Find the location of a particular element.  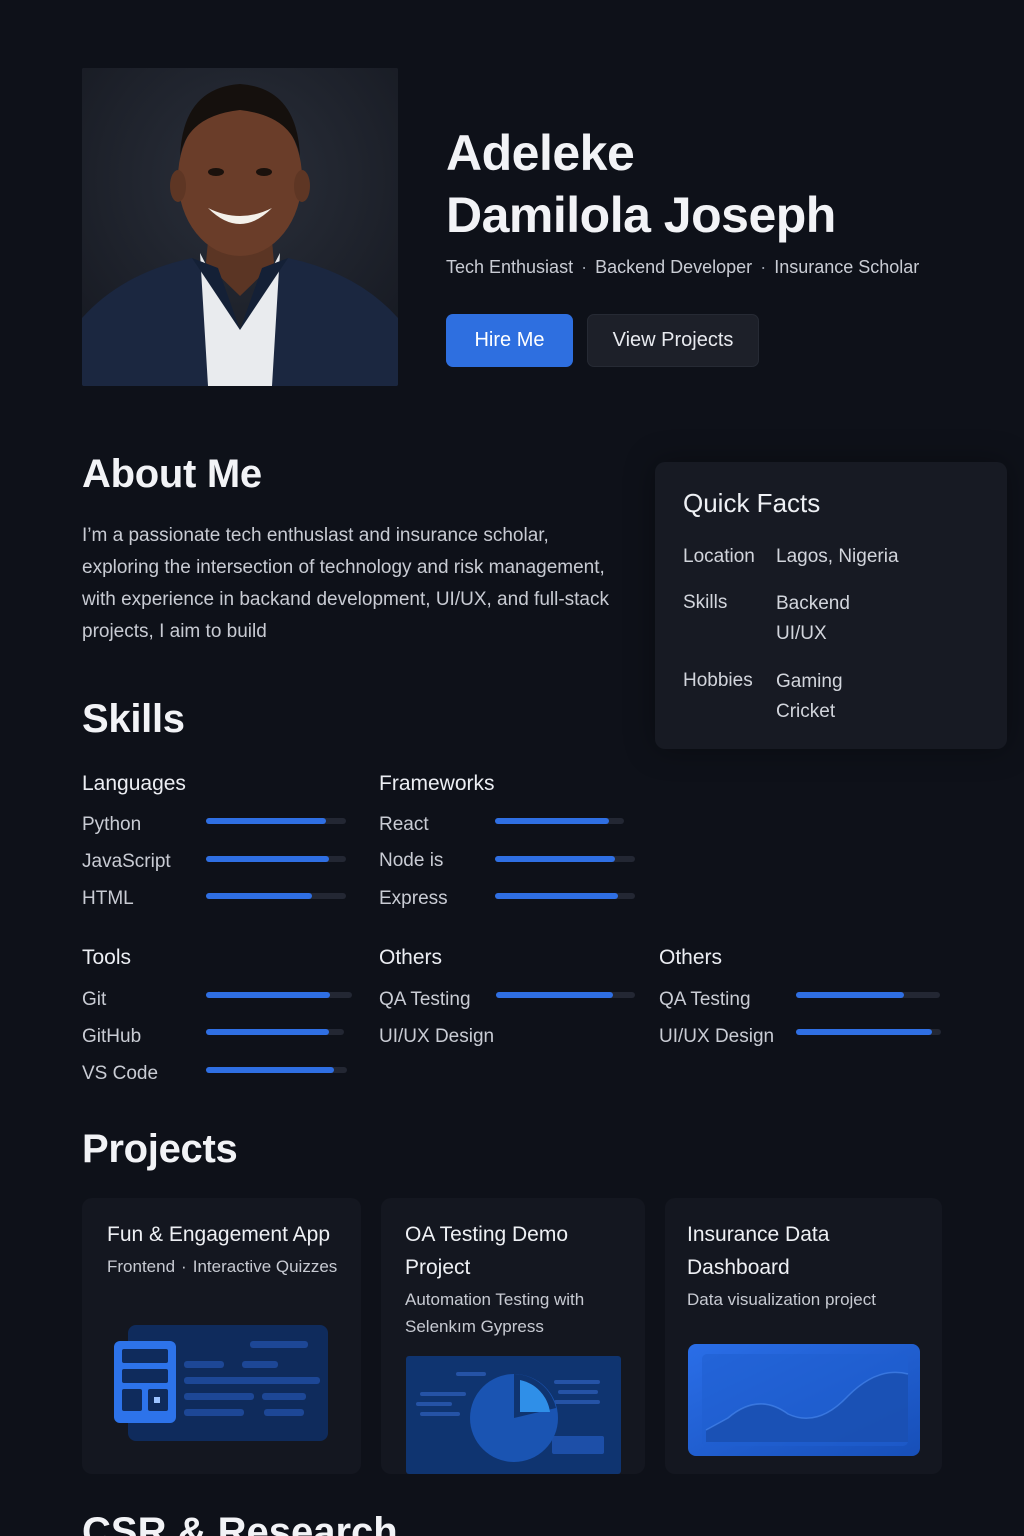

testing-dashboard-illustration is located at coordinates (513, 1415).